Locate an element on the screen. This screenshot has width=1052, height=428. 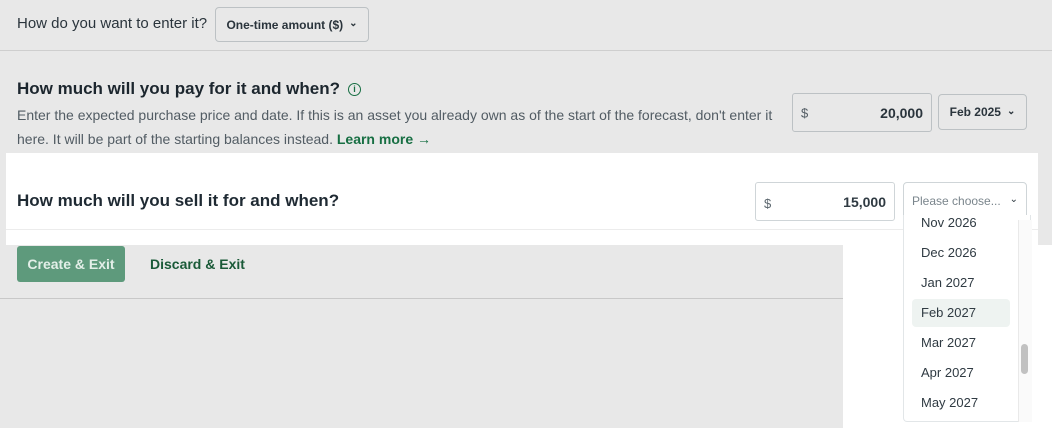
sale-question: How much will you sell it for and when? is located at coordinates (178, 200).